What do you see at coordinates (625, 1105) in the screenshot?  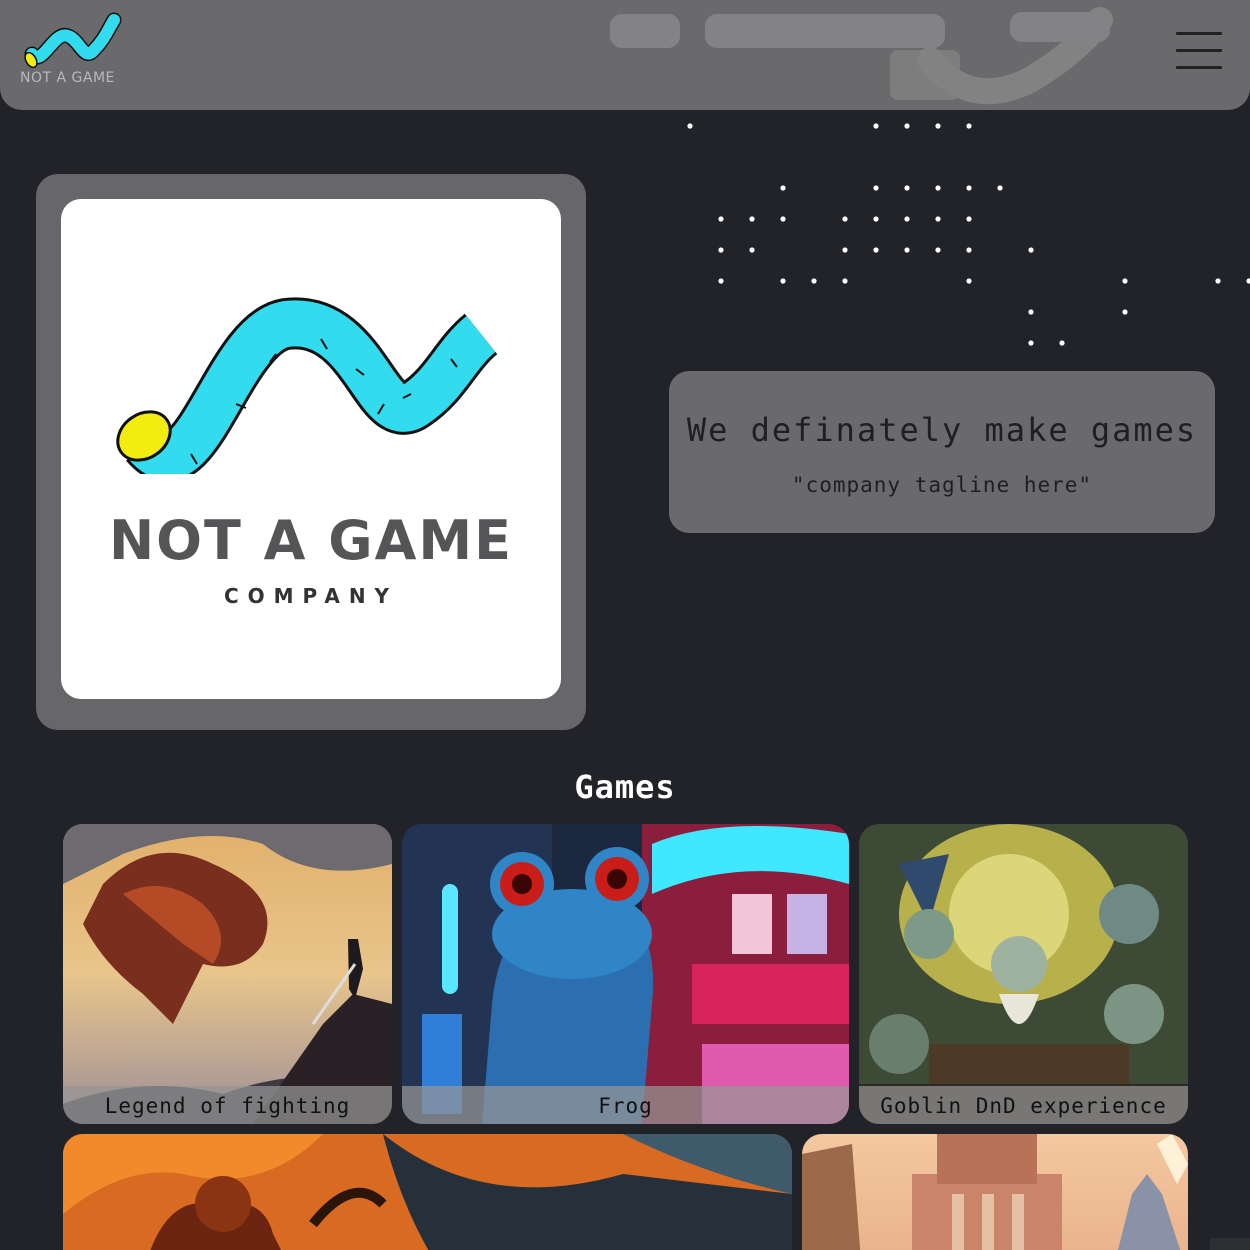 I see `game-title: Frog` at bounding box center [625, 1105].